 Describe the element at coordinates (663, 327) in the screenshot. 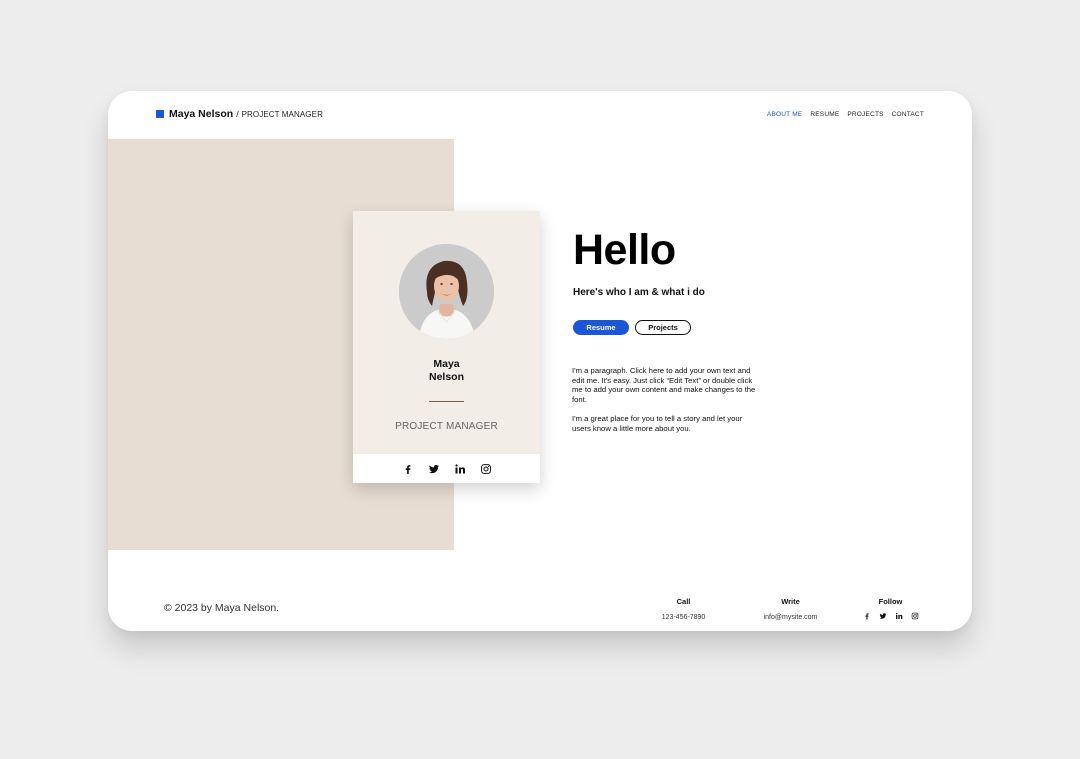

I see `projects-button: Projects` at that location.